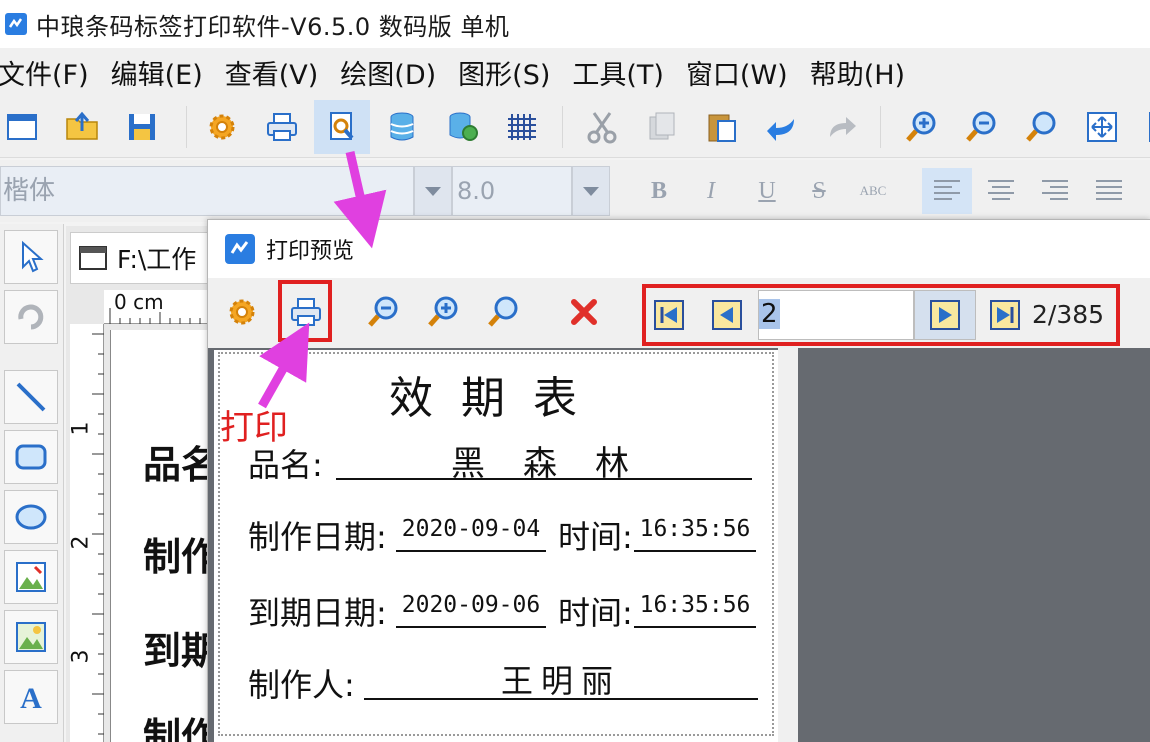 The image size is (1150, 742). I want to click on italic-button: I, so click(711, 191).